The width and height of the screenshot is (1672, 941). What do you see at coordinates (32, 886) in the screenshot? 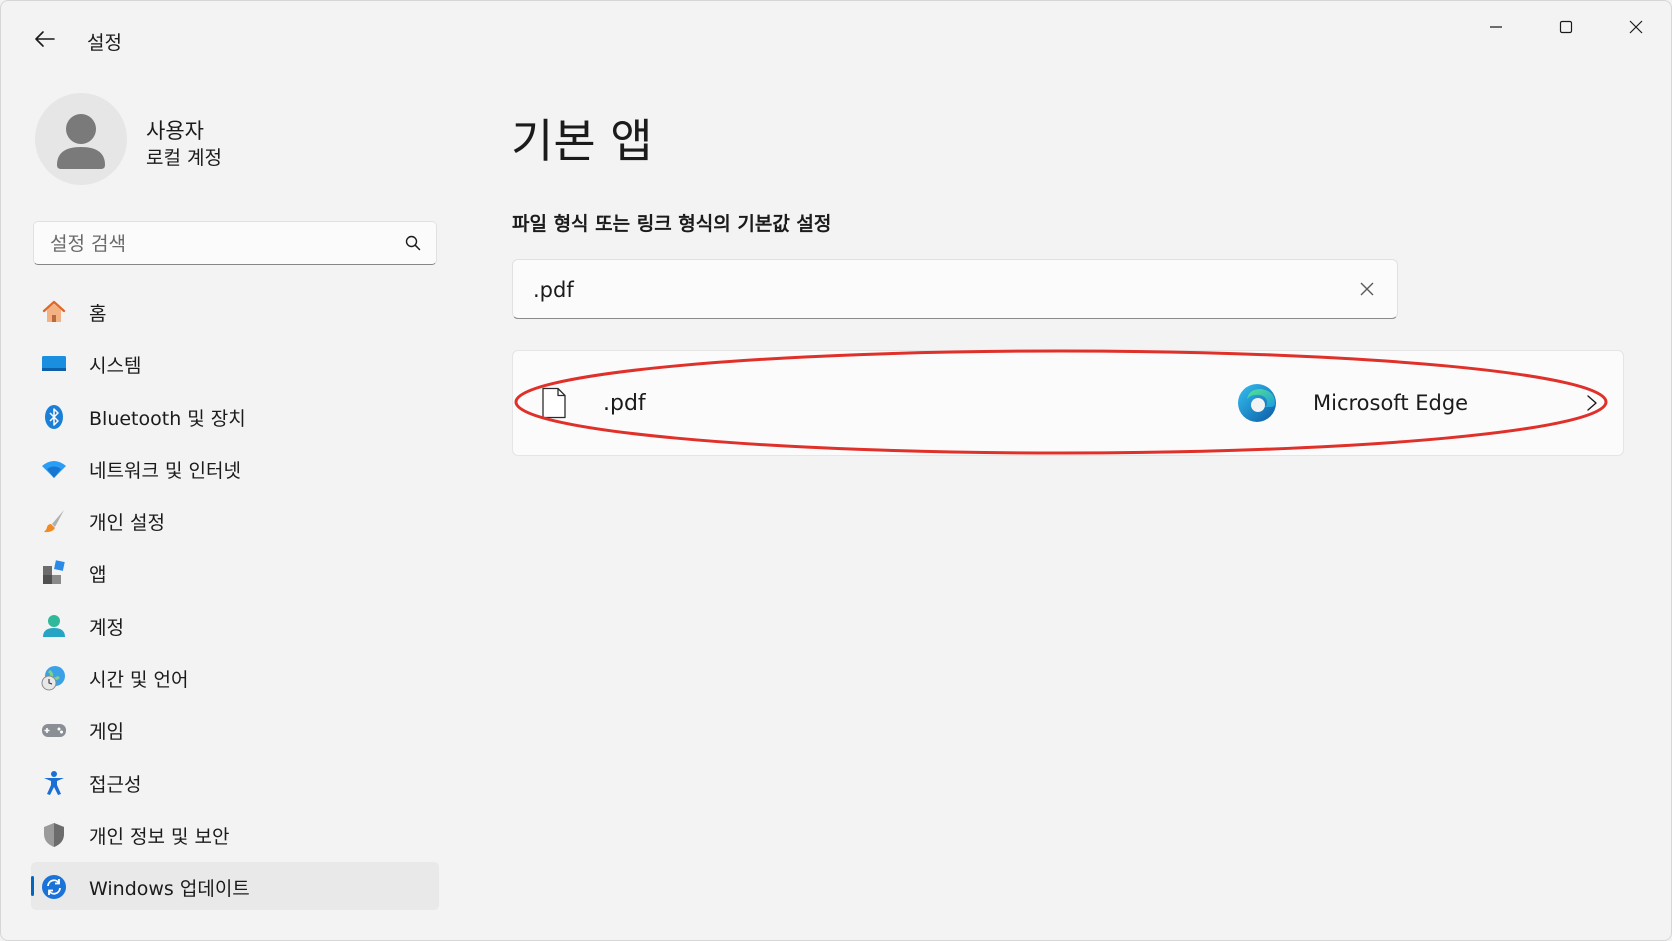
I see `selection-indicator` at bounding box center [32, 886].